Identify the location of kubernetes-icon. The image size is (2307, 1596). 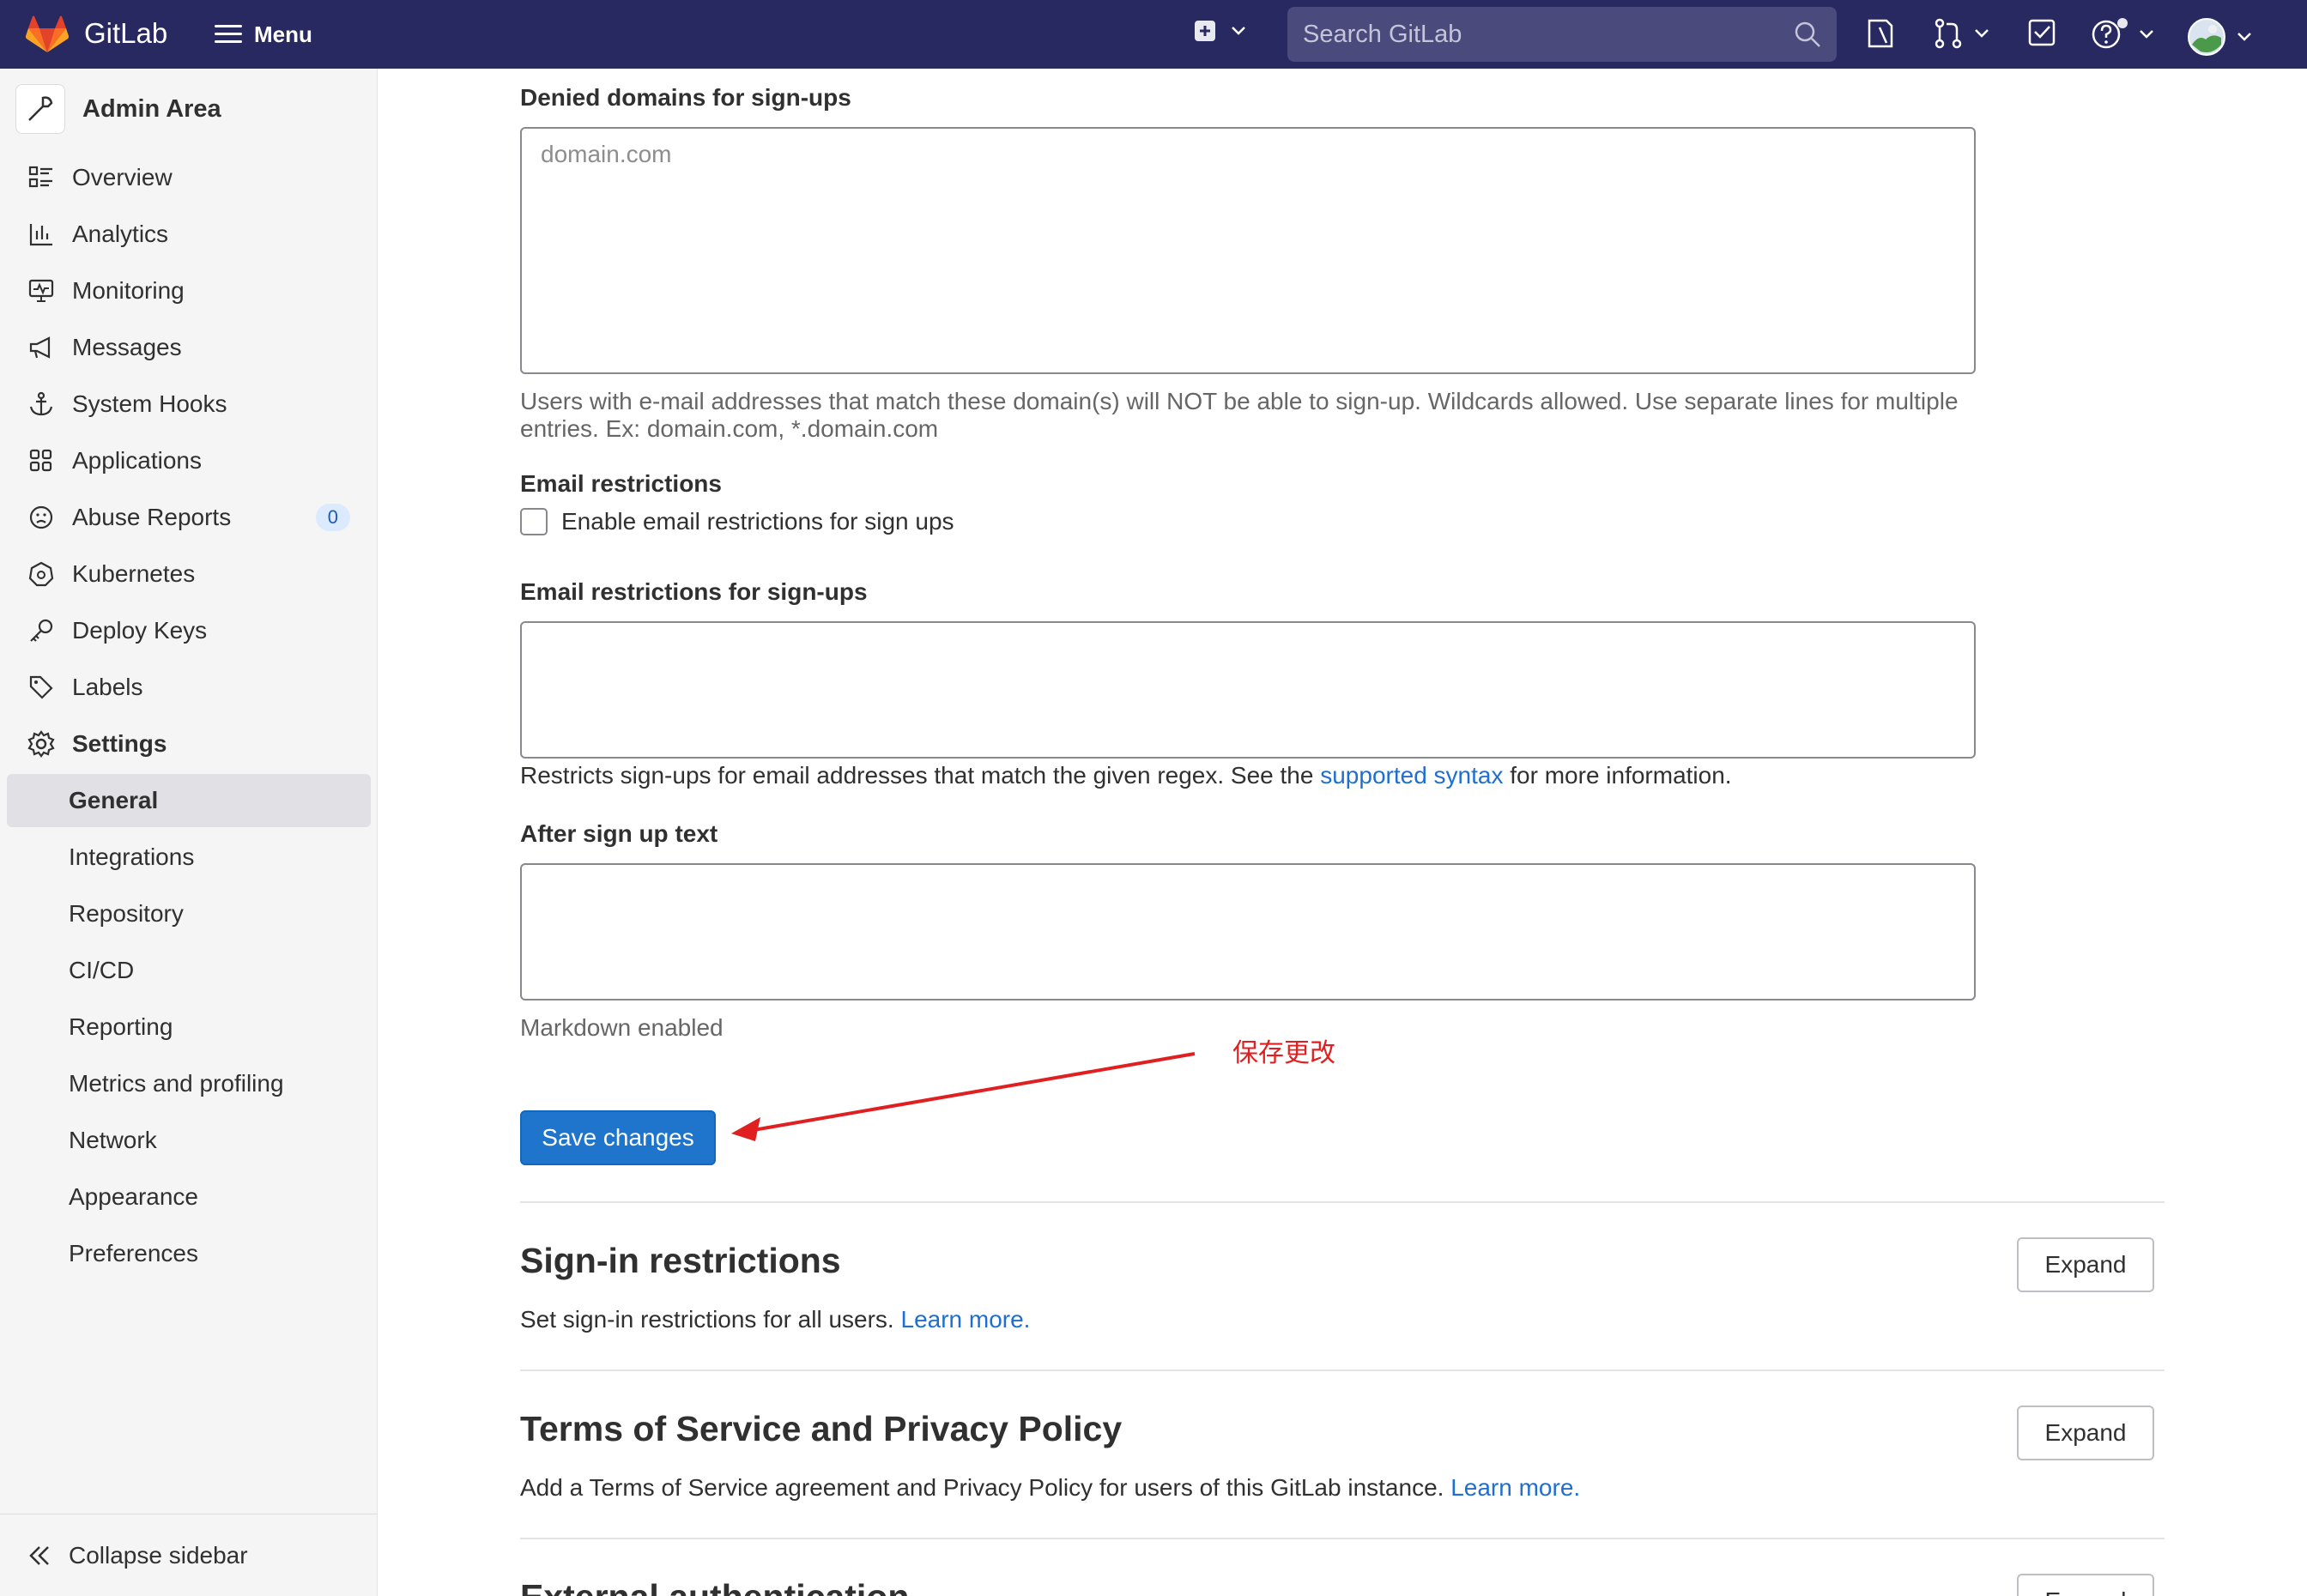
(41, 574).